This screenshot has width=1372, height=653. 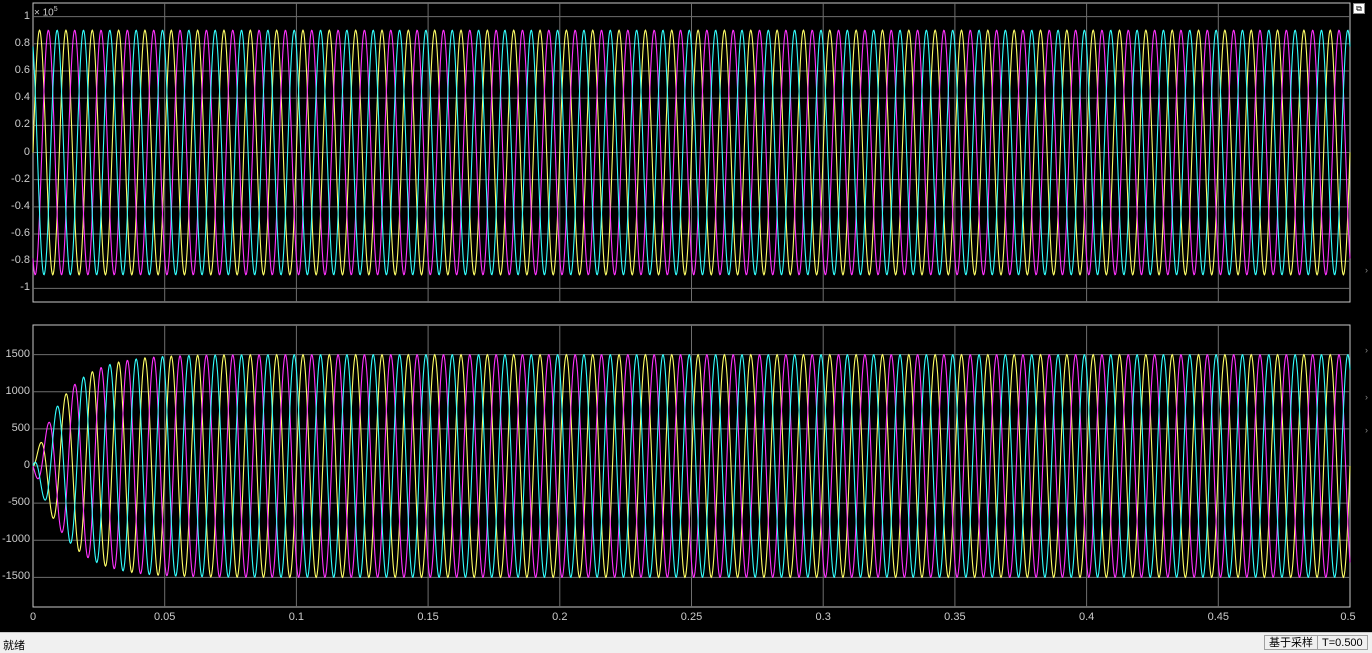 What do you see at coordinates (25, 287) in the screenshot?
I see `y-tick-label: -1` at bounding box center [25, 287].